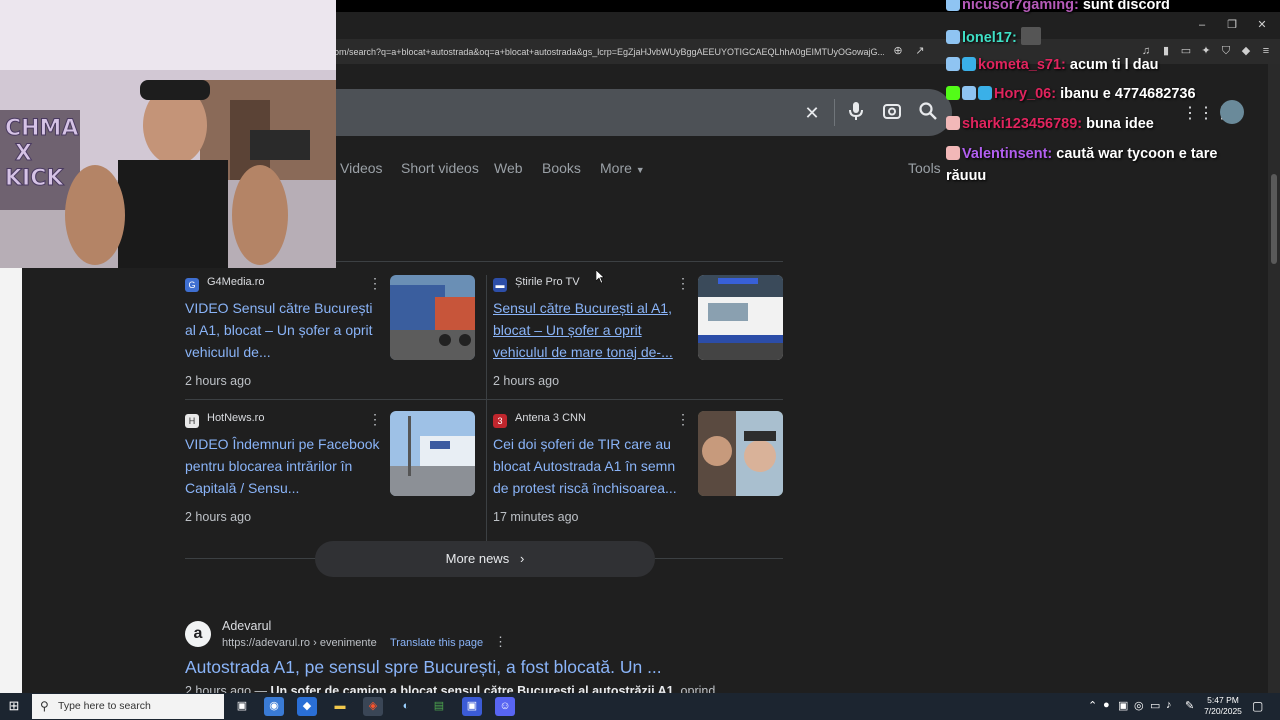 The height and width of the screenshot is (720, 1280). I want to click on chat-text: ibanu e 4774682736, so click(1128, 94).